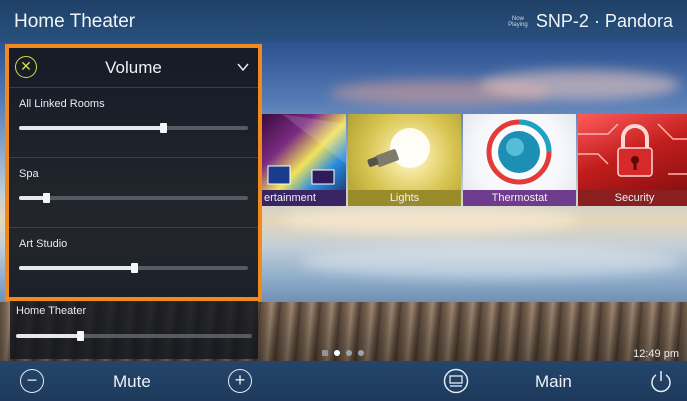 This screenshot has width=687, height=401. Describe the element at coordinates (132, 382) in the screenshot. I see `mute-button: Mute` at that location.